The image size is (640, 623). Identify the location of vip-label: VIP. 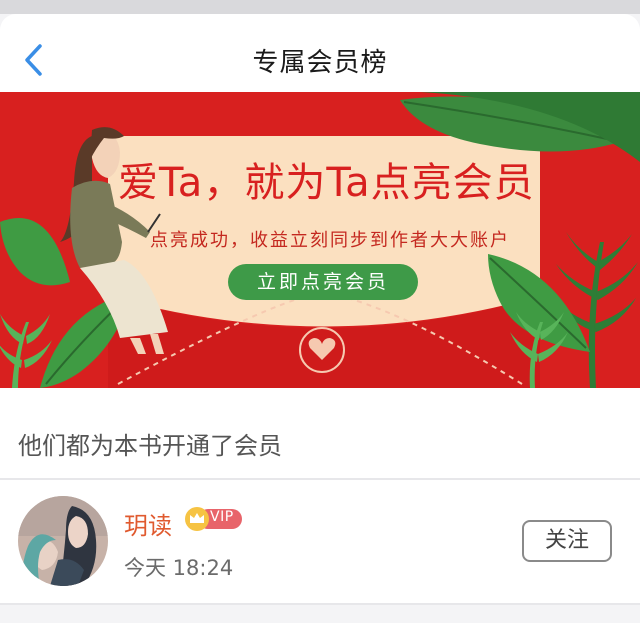
(222, 517).